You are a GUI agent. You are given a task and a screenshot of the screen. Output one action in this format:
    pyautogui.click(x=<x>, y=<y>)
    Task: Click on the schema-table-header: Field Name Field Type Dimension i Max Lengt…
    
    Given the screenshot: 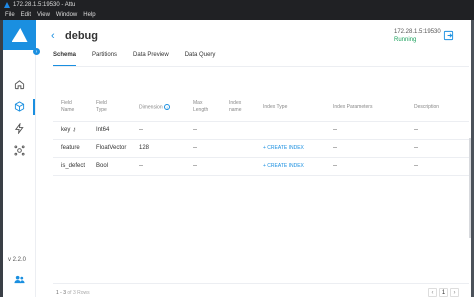 What is the action you would take?
    pyautogui.click(x=261, y=111)
    